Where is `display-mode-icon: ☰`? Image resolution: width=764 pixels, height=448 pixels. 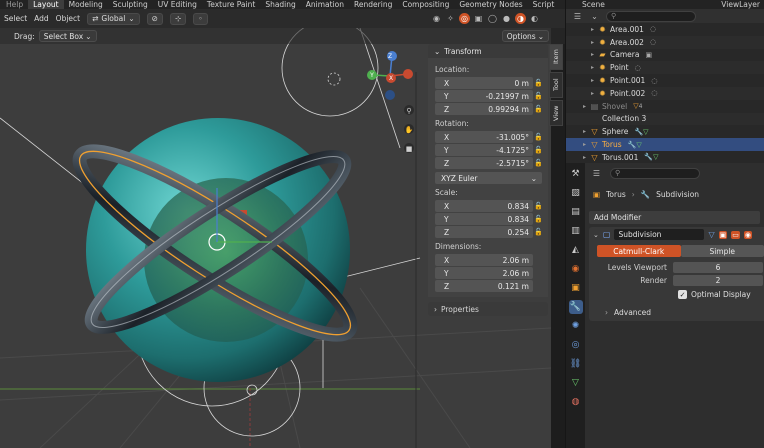 display-mode-icon: ☰ is located at coordinates (577, 16).